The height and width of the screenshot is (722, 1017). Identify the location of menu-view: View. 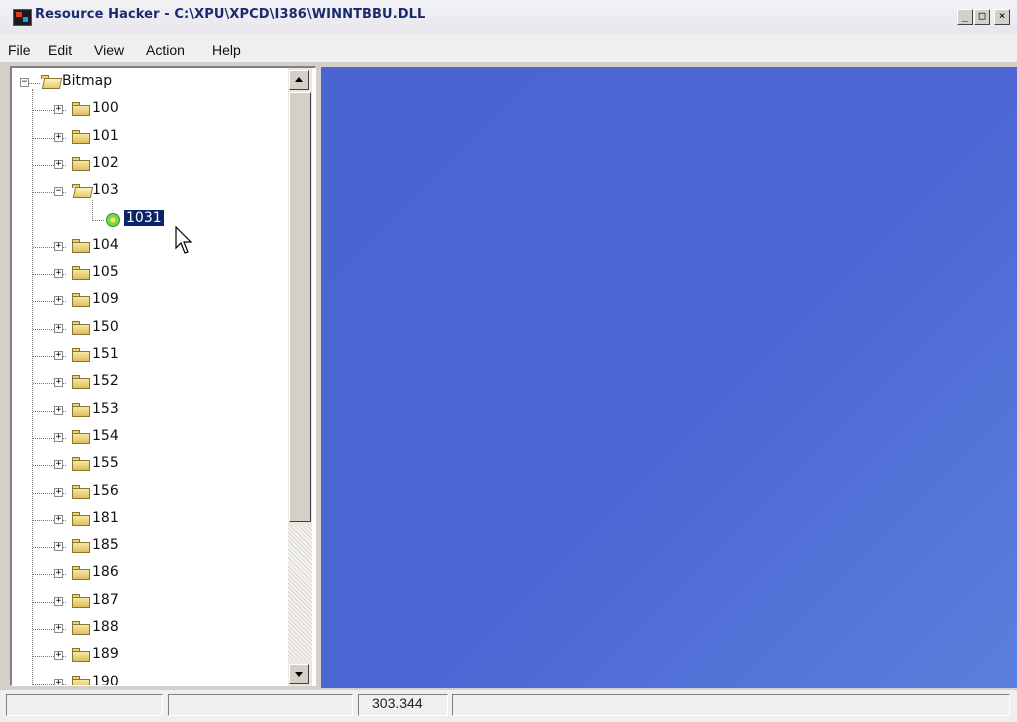
(109, 50).